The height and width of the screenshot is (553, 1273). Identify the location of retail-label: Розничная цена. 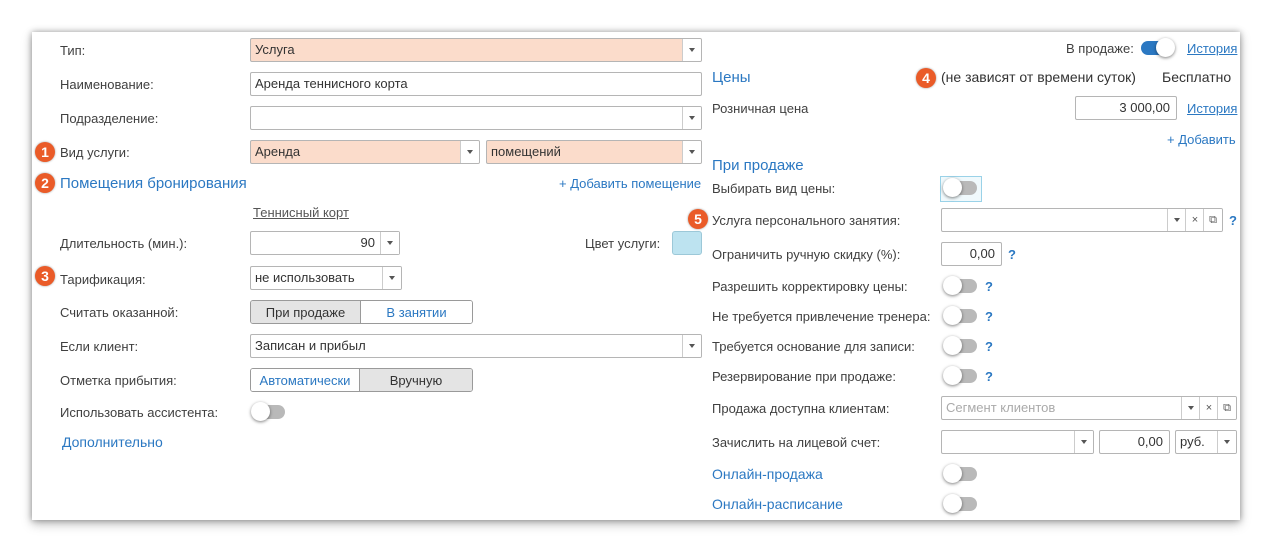
(760, 108).